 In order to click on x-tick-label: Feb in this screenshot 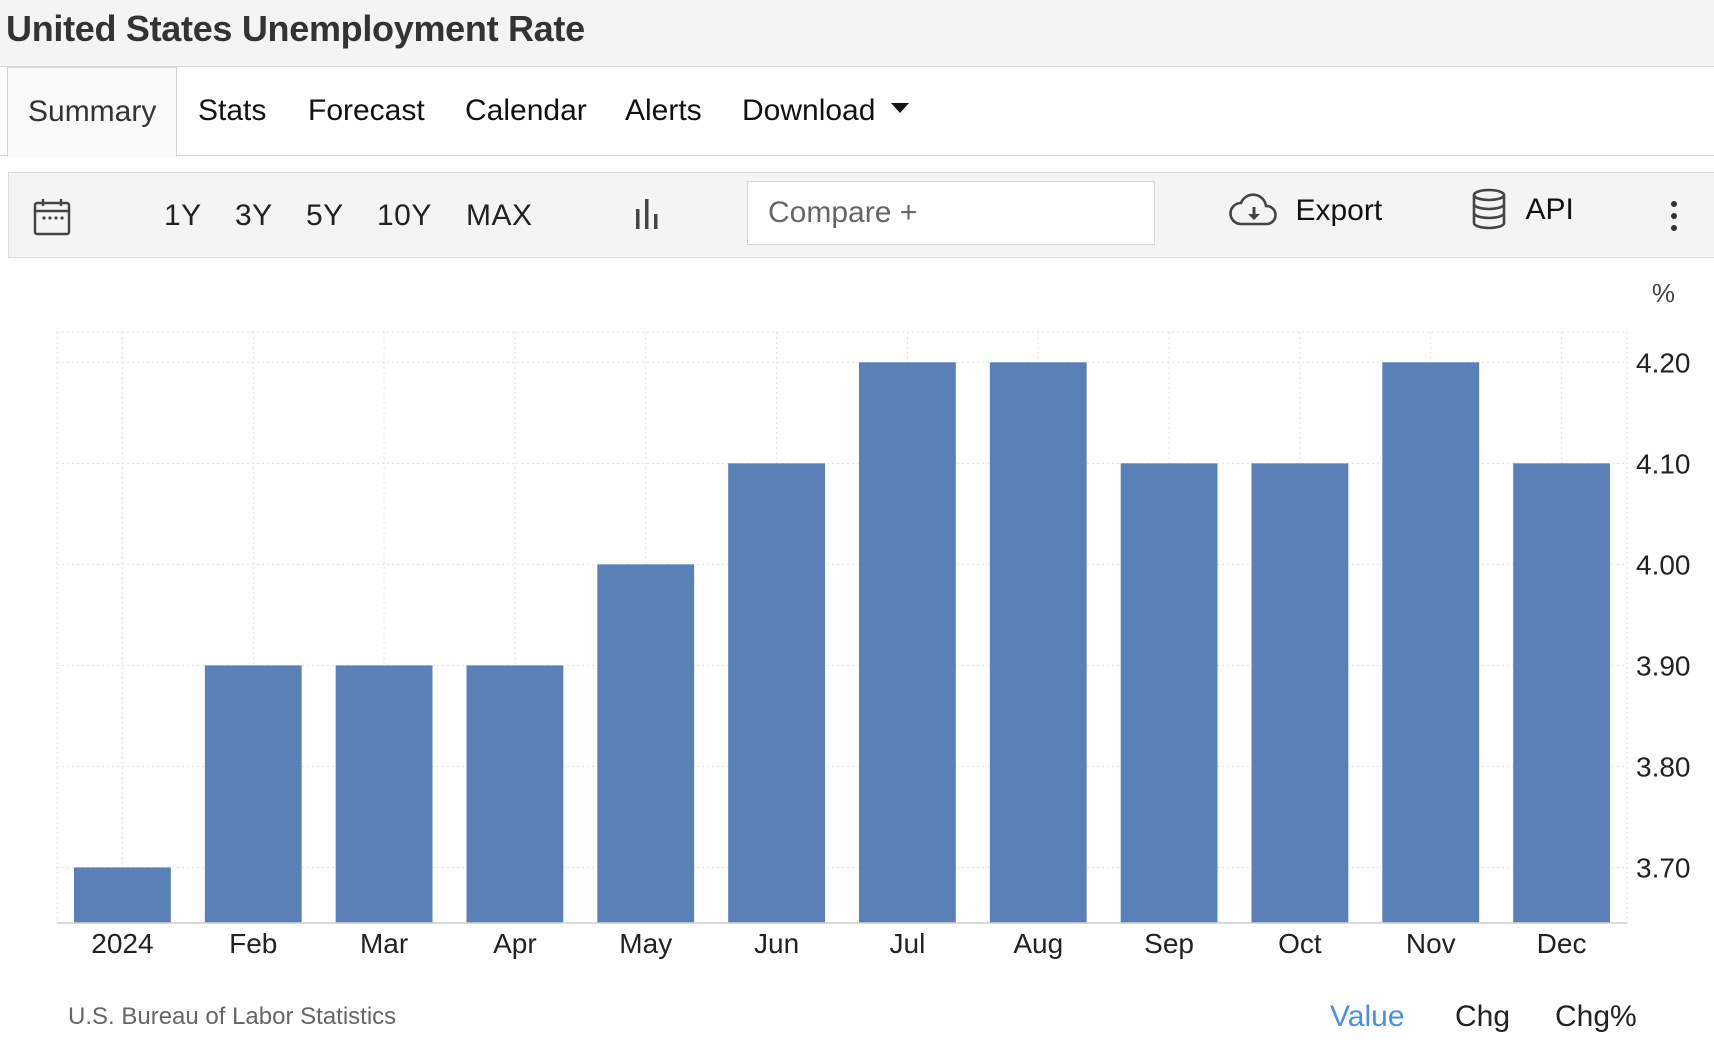, I will do `click(253, 943)`.